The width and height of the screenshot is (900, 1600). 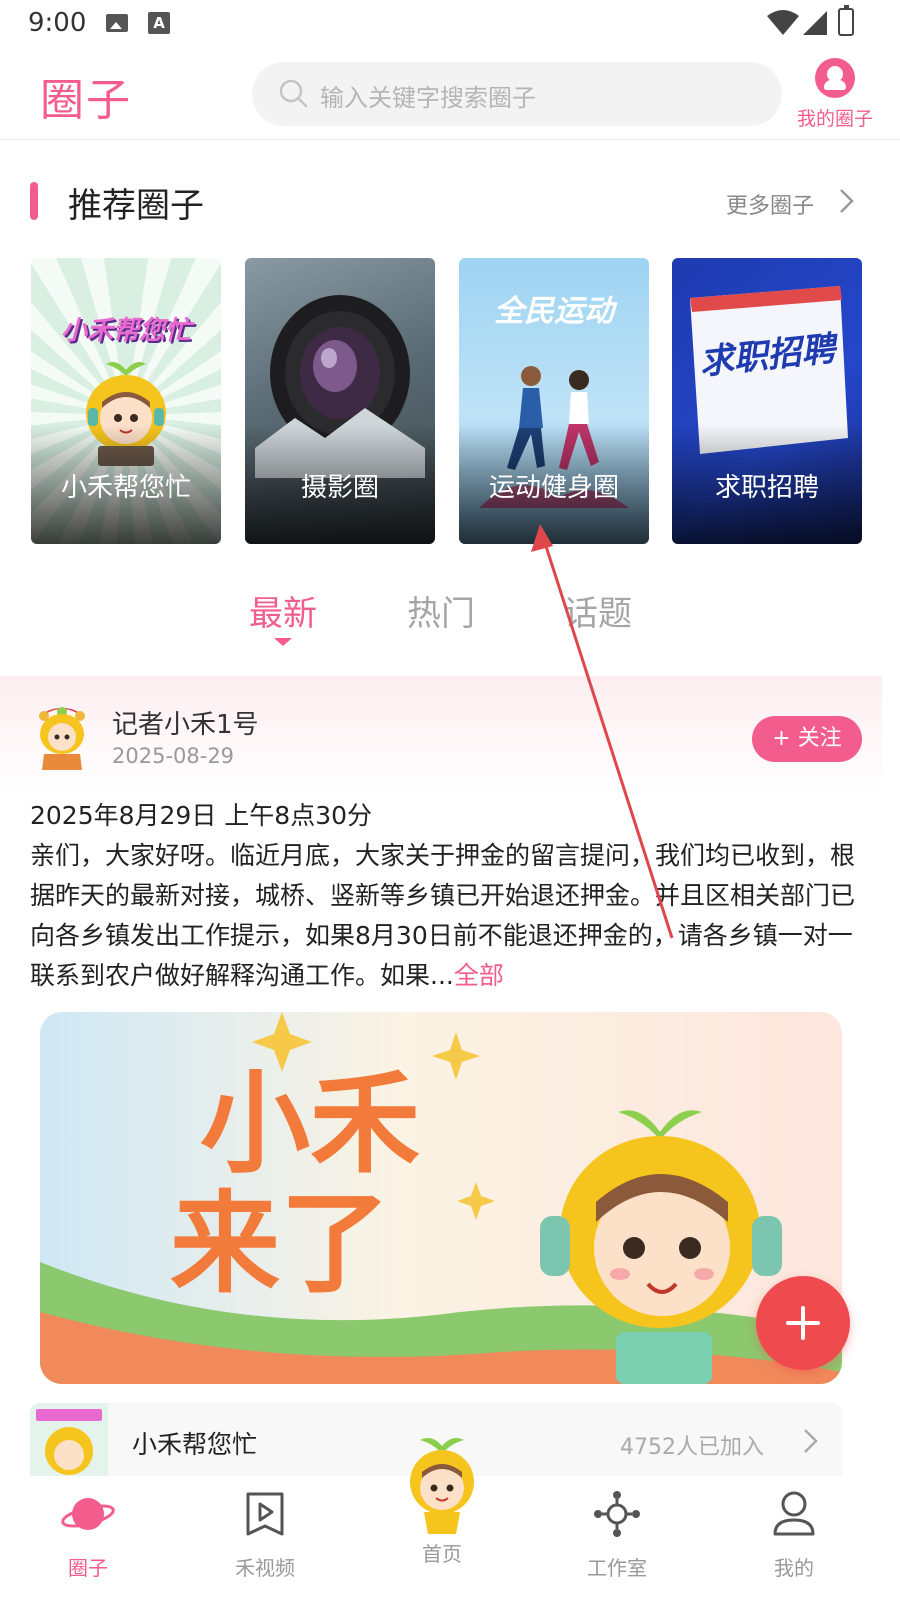 I want to click on post-author: 记者小禾1号, so click(x=185, y=722).